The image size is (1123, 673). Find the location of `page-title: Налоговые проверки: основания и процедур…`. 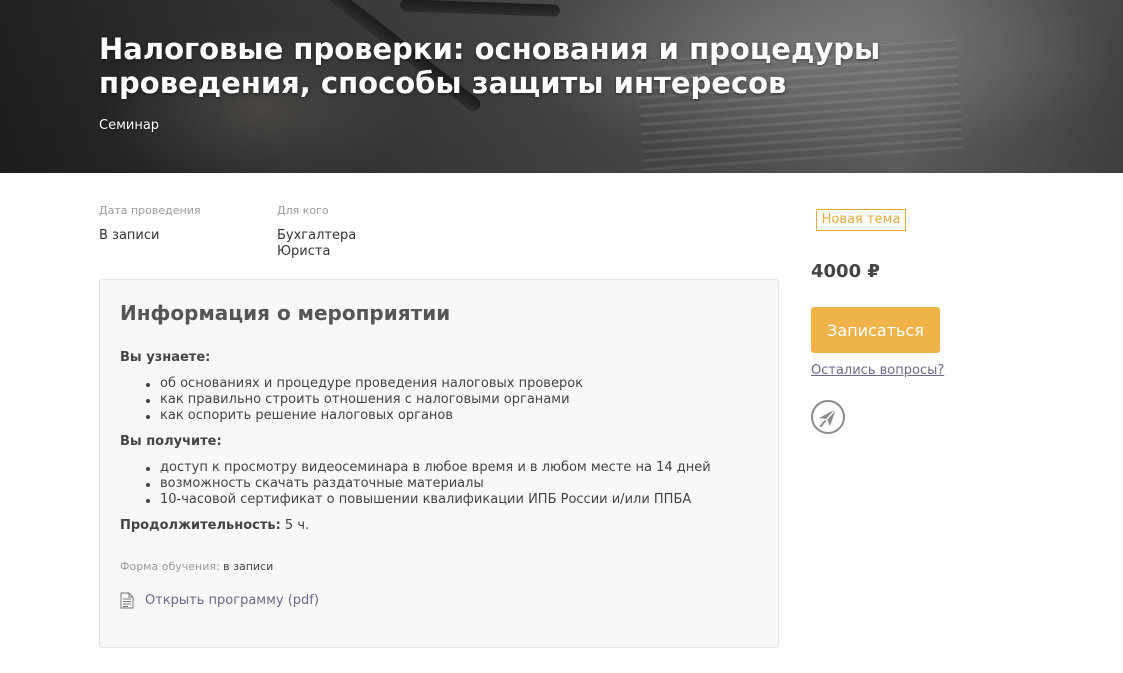

page-title: Налоговые проверки: основания и процедур… is located at coordinates (490, 66).